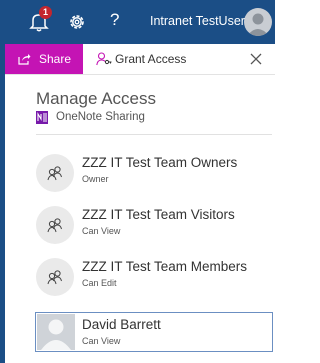 The height and width of the screenshot is (363, 320). I want to click on group-name: ZZZ IT Test Team Owners, so click(160, 162).